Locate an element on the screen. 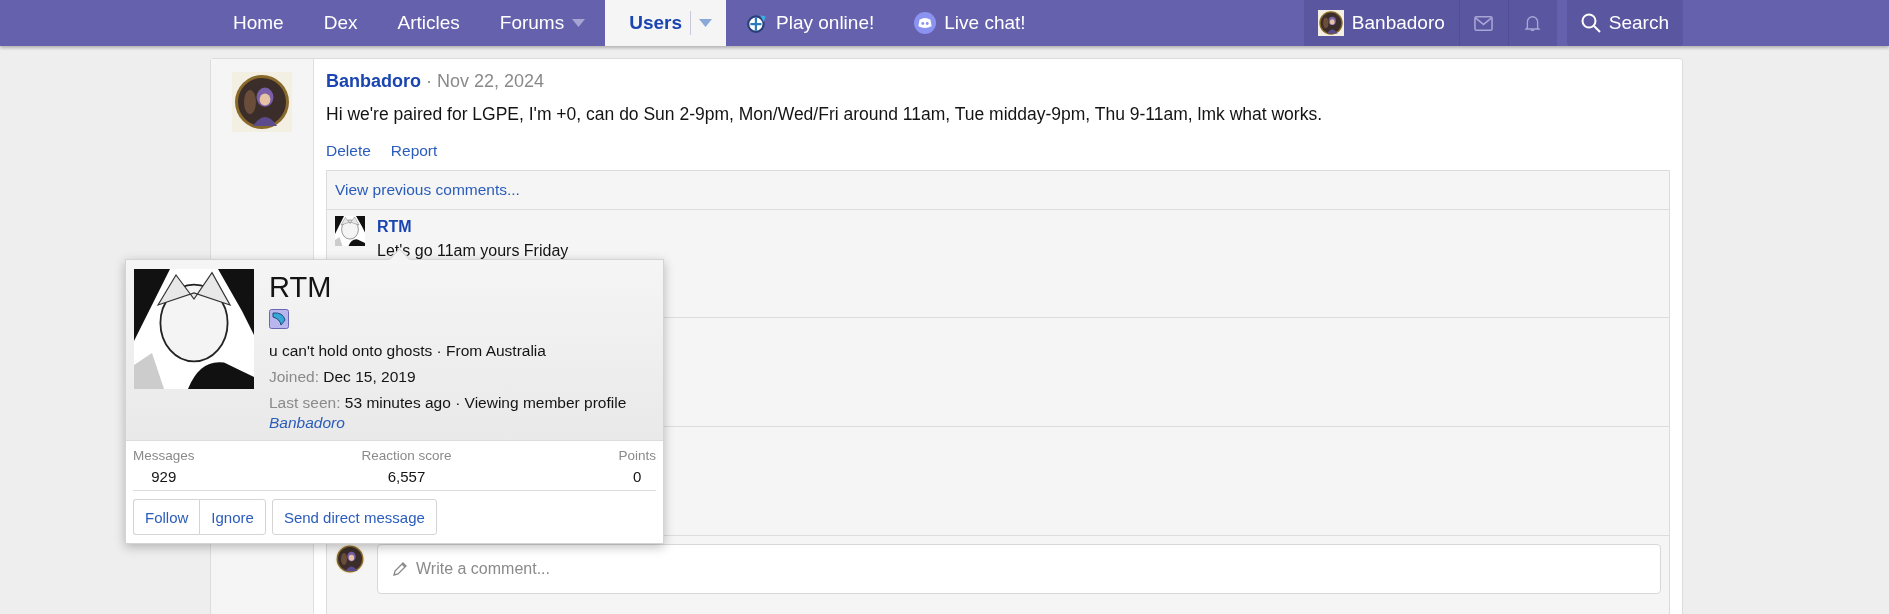  inbox-button is located at coordinates (1483, 23).